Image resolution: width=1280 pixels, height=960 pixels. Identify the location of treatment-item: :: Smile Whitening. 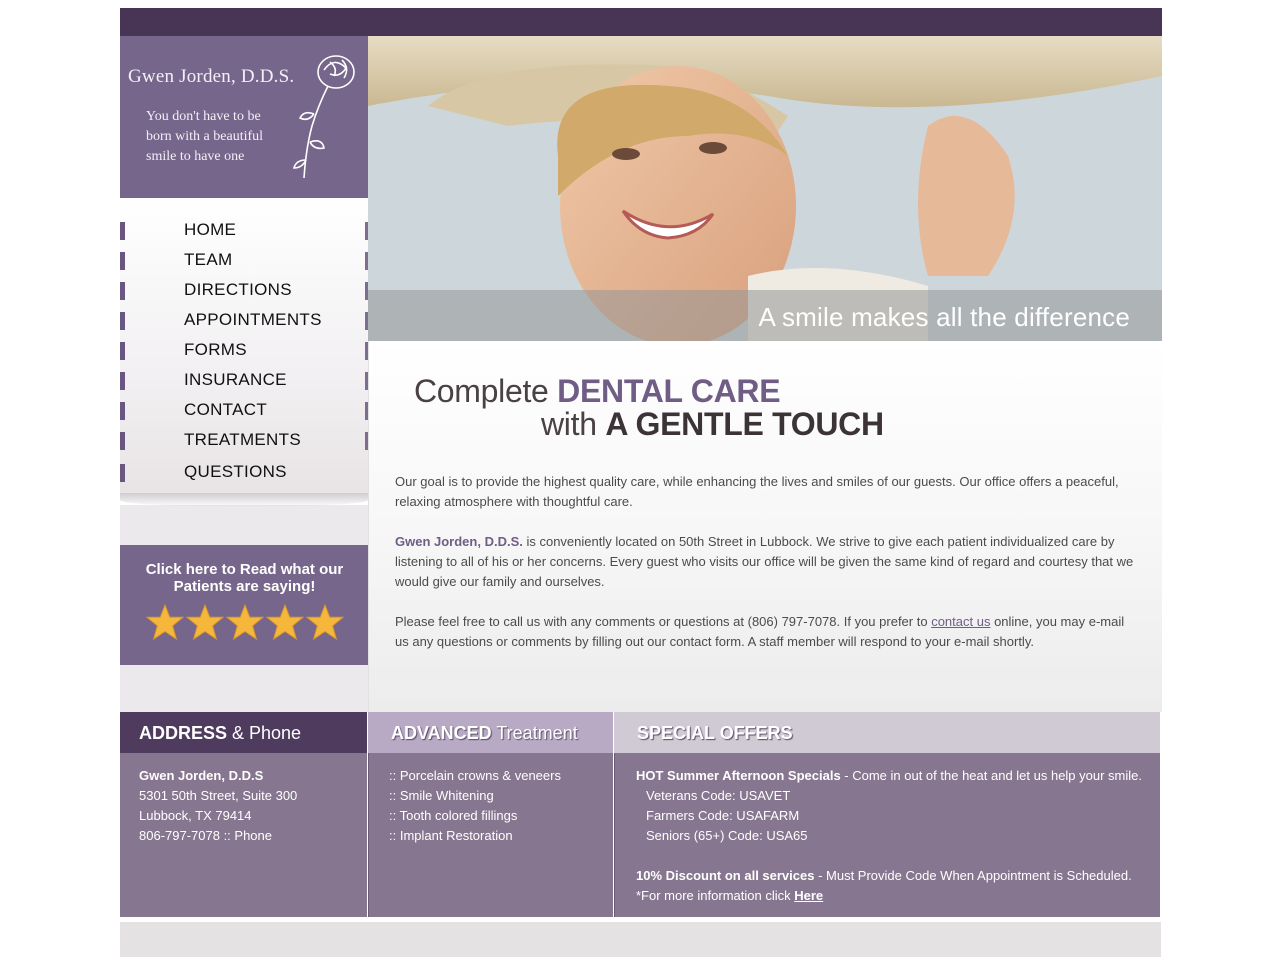
(501, 796).